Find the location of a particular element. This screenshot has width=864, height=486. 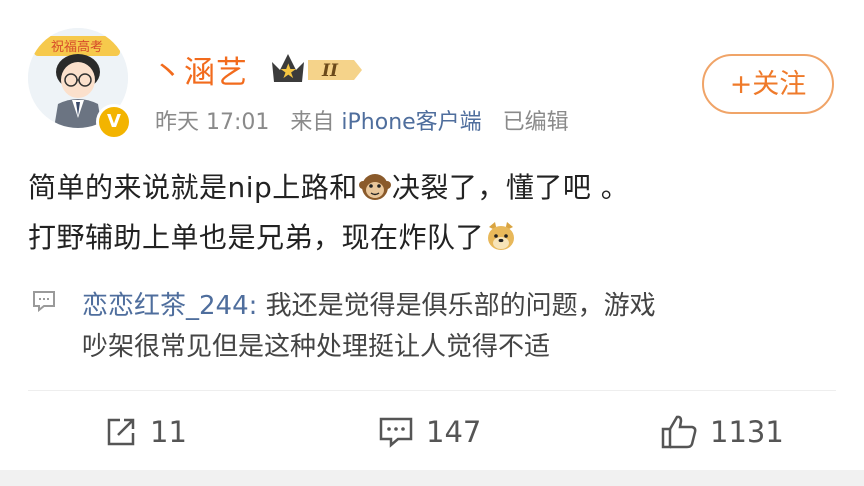

share-count: 11 is located at coordinates (168, 432).